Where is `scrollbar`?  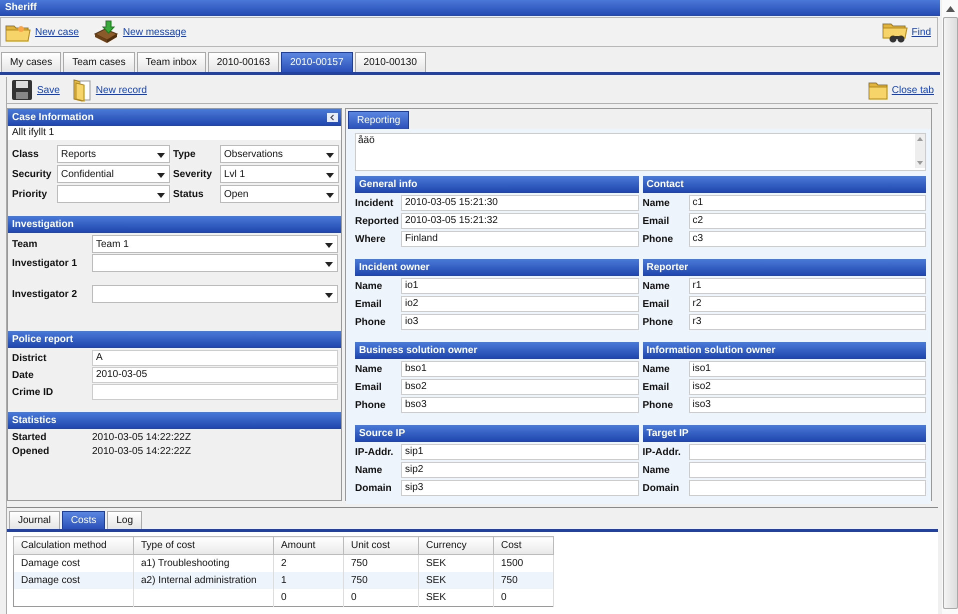
scrollbar is located at coordinates (920, 151).